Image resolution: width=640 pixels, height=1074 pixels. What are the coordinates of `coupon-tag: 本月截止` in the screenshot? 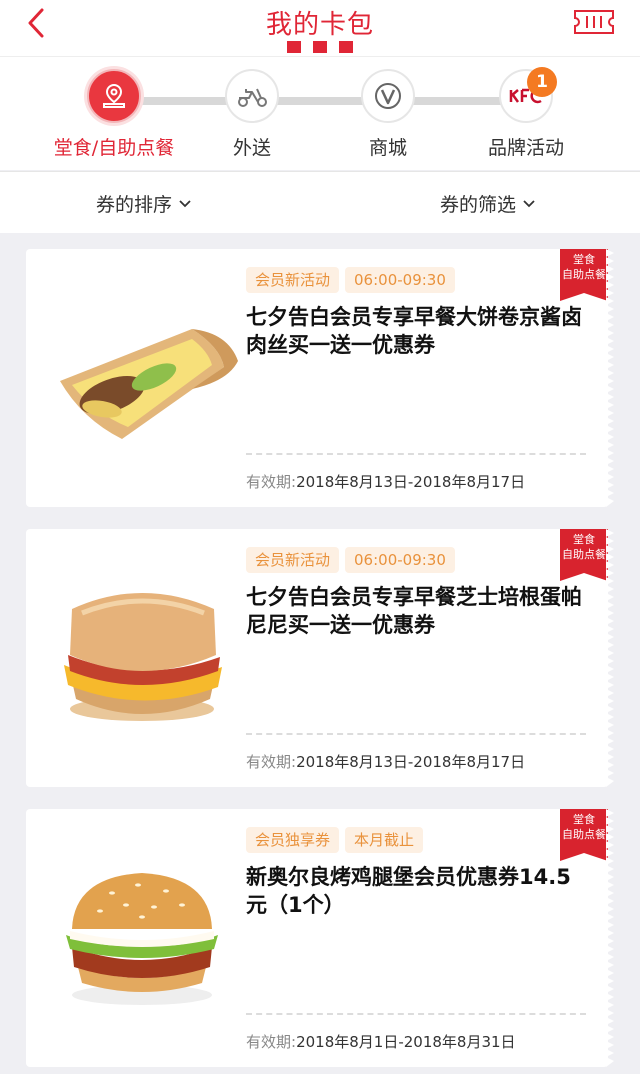 It's located at (384, 840).